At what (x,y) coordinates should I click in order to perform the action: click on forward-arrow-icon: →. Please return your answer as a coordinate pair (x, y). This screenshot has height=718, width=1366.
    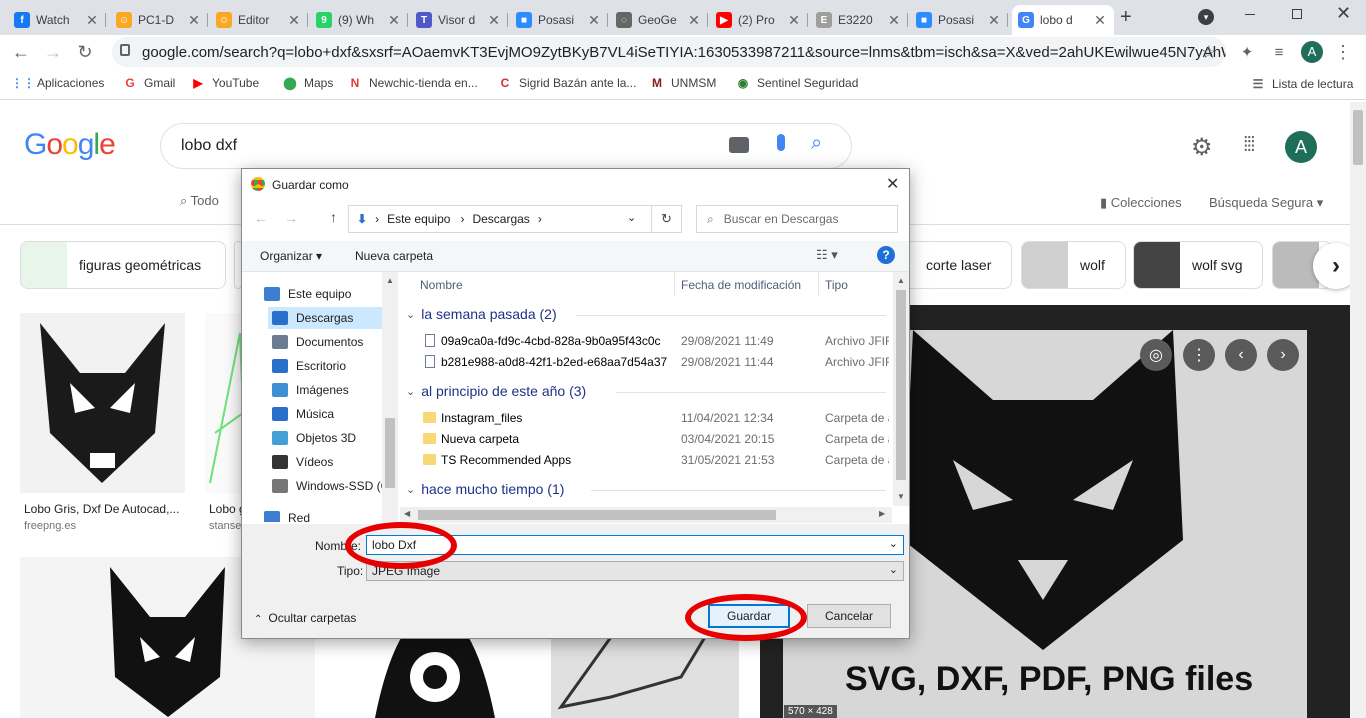
    Looking at the image, I should click on (291, 218).